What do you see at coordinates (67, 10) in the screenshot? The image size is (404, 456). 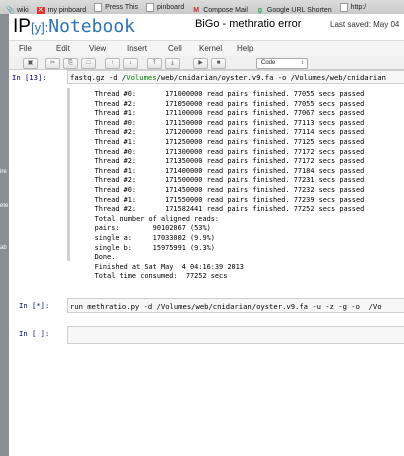 I see `bookmark-label: my pinboard` at bounding box center [67, 10].